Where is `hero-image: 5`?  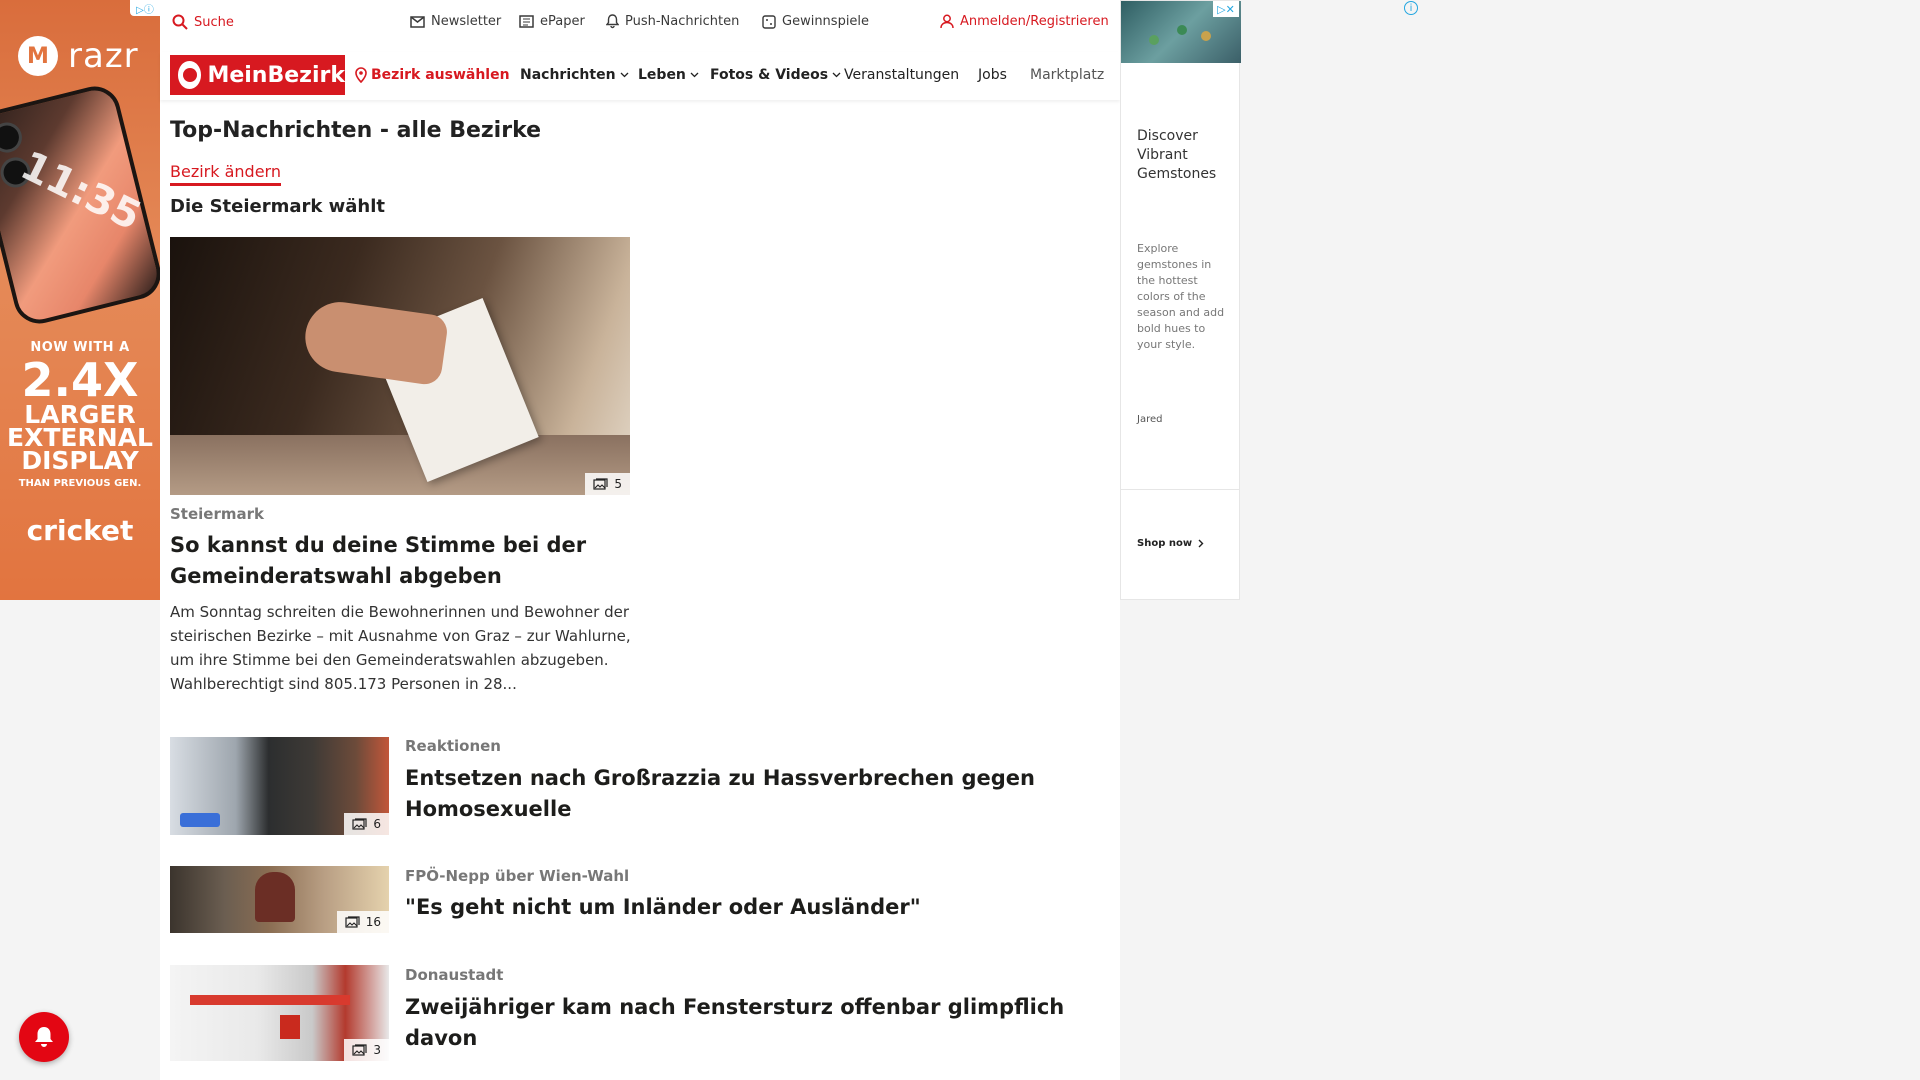
hero-image: 5 is located at coordinates (400, 366).